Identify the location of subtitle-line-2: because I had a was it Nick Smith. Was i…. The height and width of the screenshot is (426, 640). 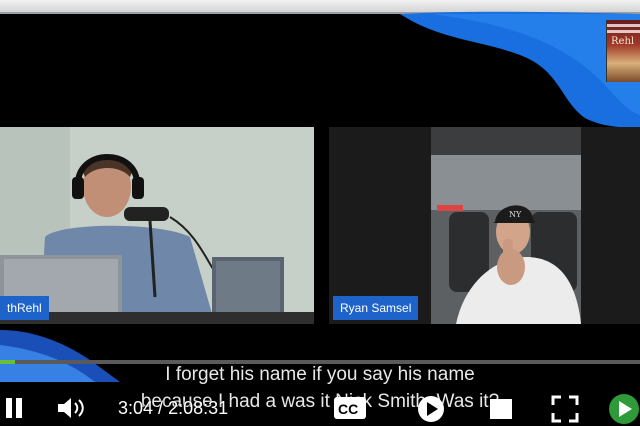
(320, 401).